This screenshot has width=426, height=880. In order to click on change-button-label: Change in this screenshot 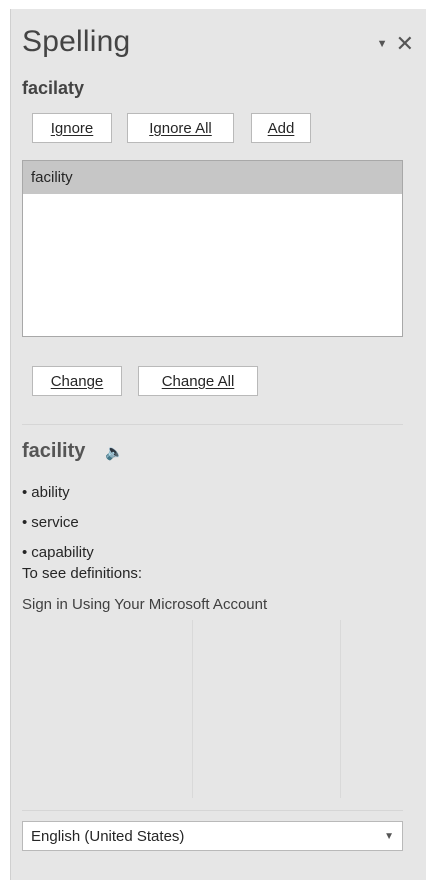, I will do `click(77, 381)`.